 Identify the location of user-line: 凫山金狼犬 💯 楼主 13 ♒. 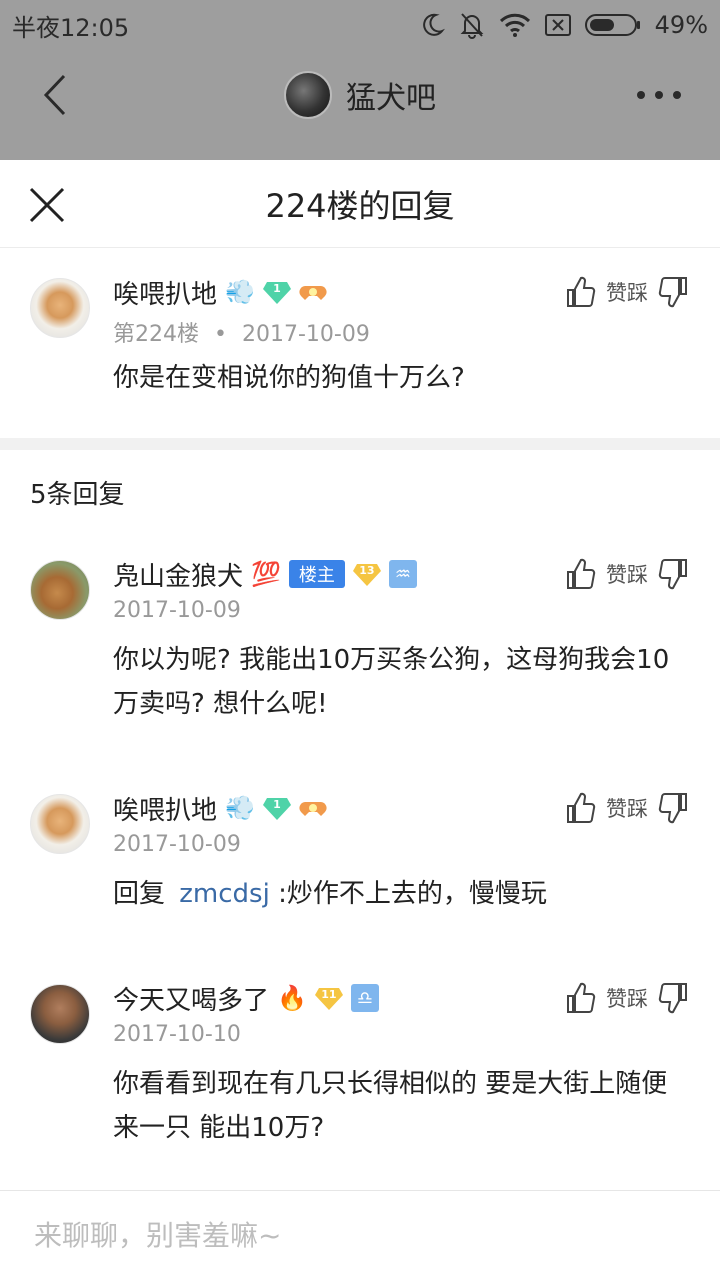
(265, 574).